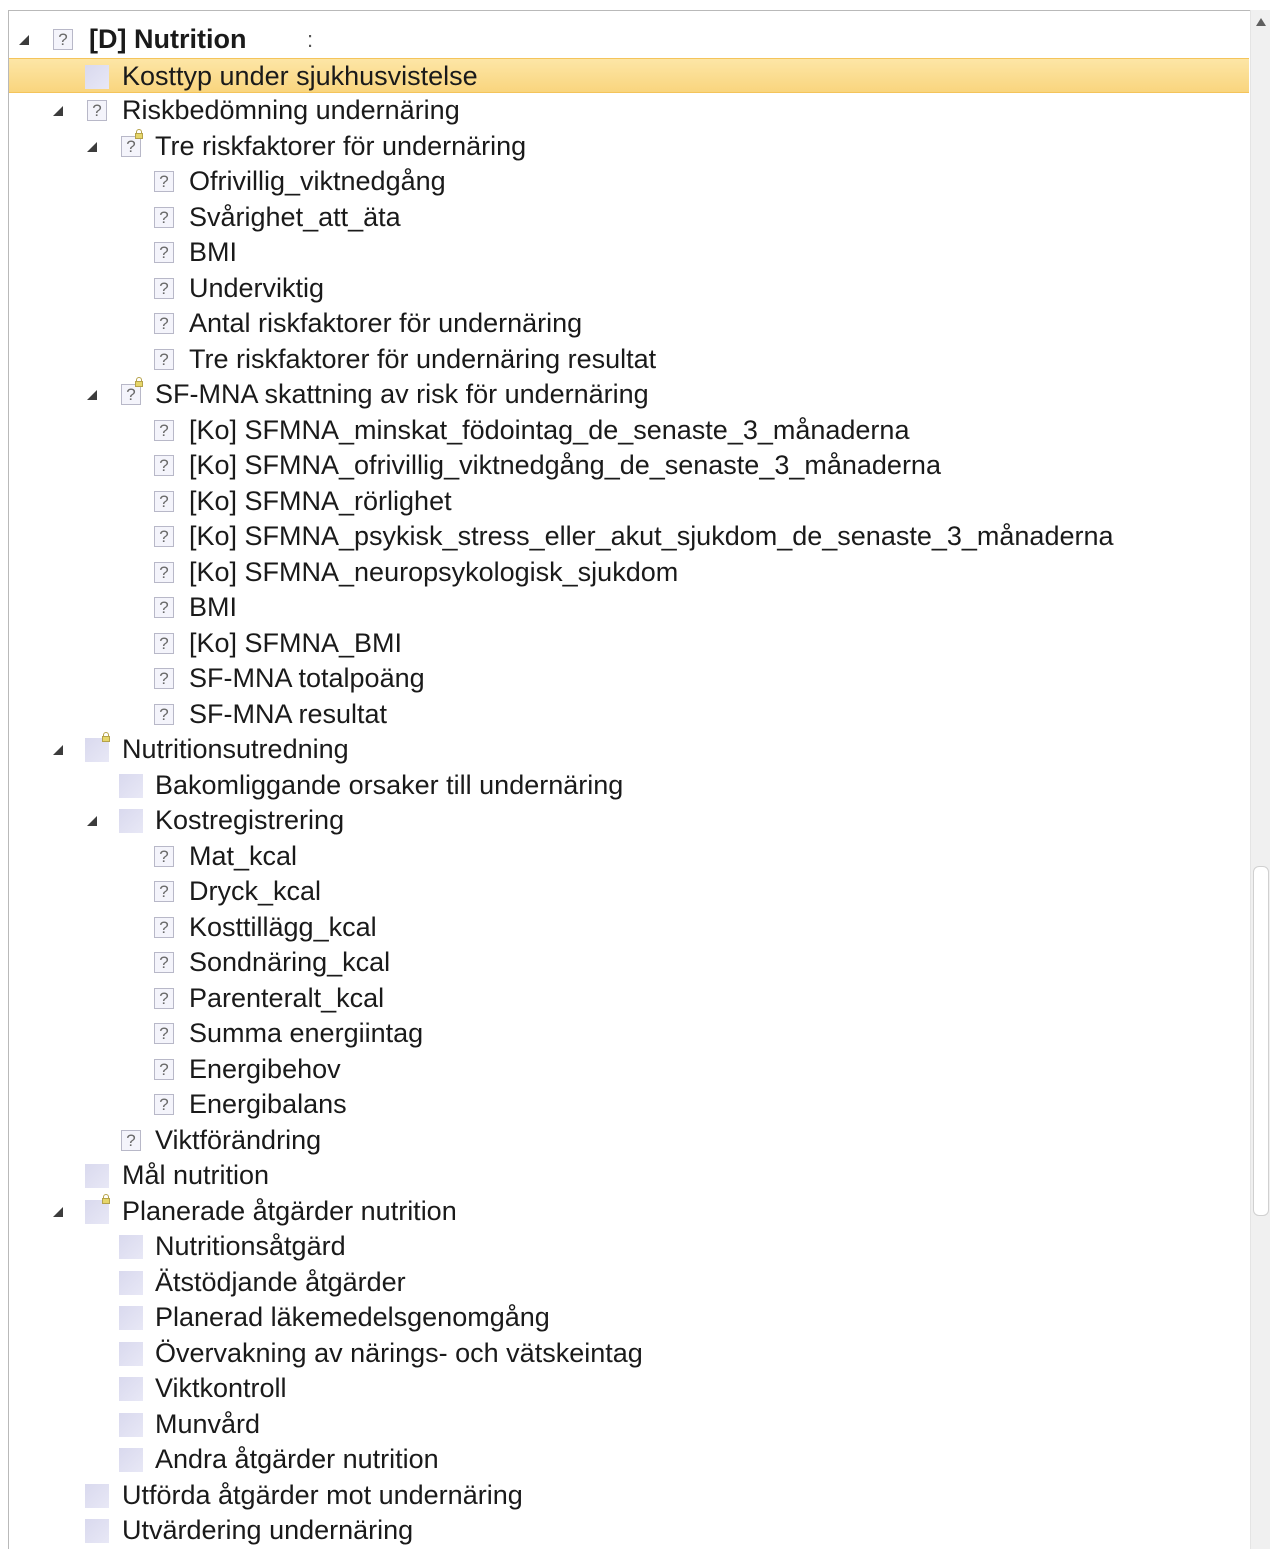  What do you see at coordinates (265, 1068) in the screenshot?
I see `node-label: Energibehov` at bounding box center [265, 1068].